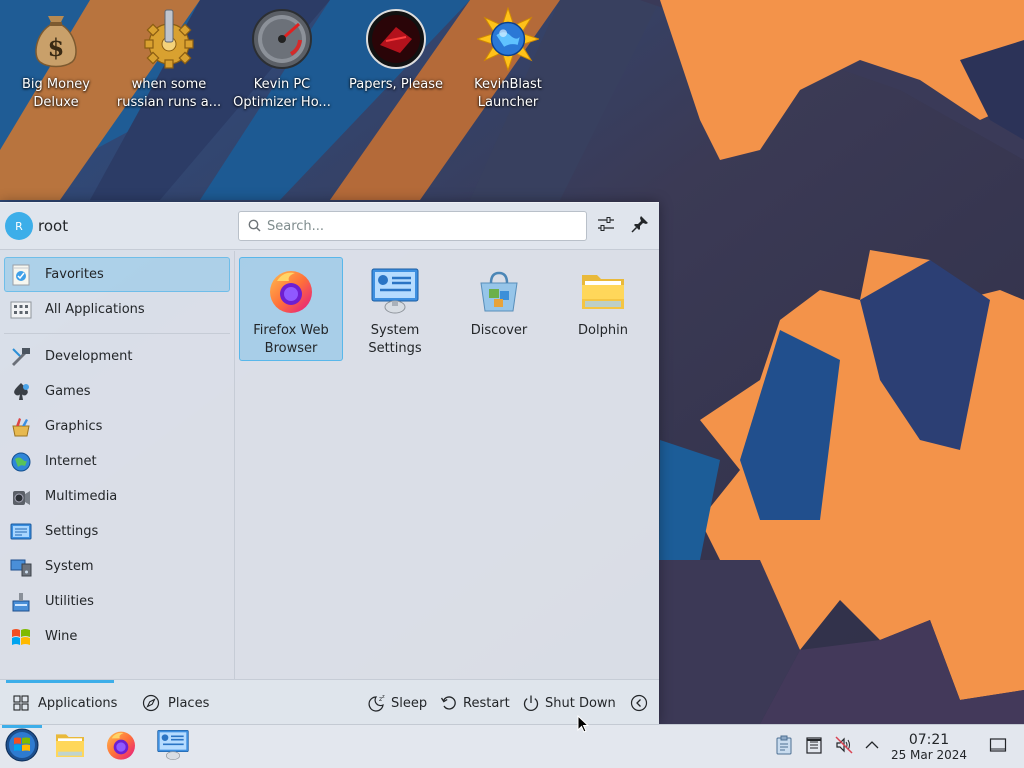  What do you see at coordinates (61, 636) in the screenshot?
I see `category-label: Wine` at bounding box center [61, 636].